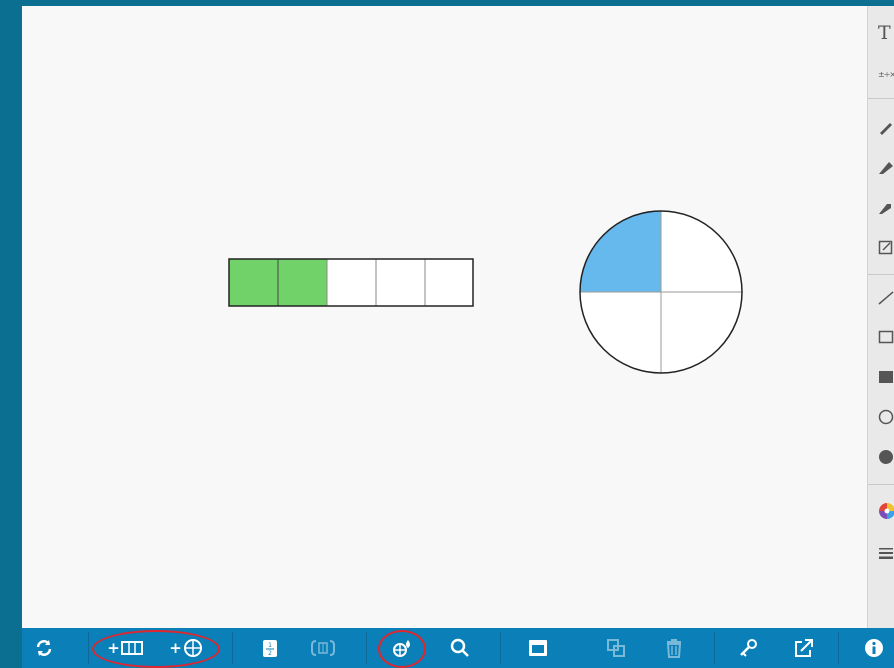 This screenshot has width=894, height=668. I want to click on add-circle-button: +, so click(186, 648).